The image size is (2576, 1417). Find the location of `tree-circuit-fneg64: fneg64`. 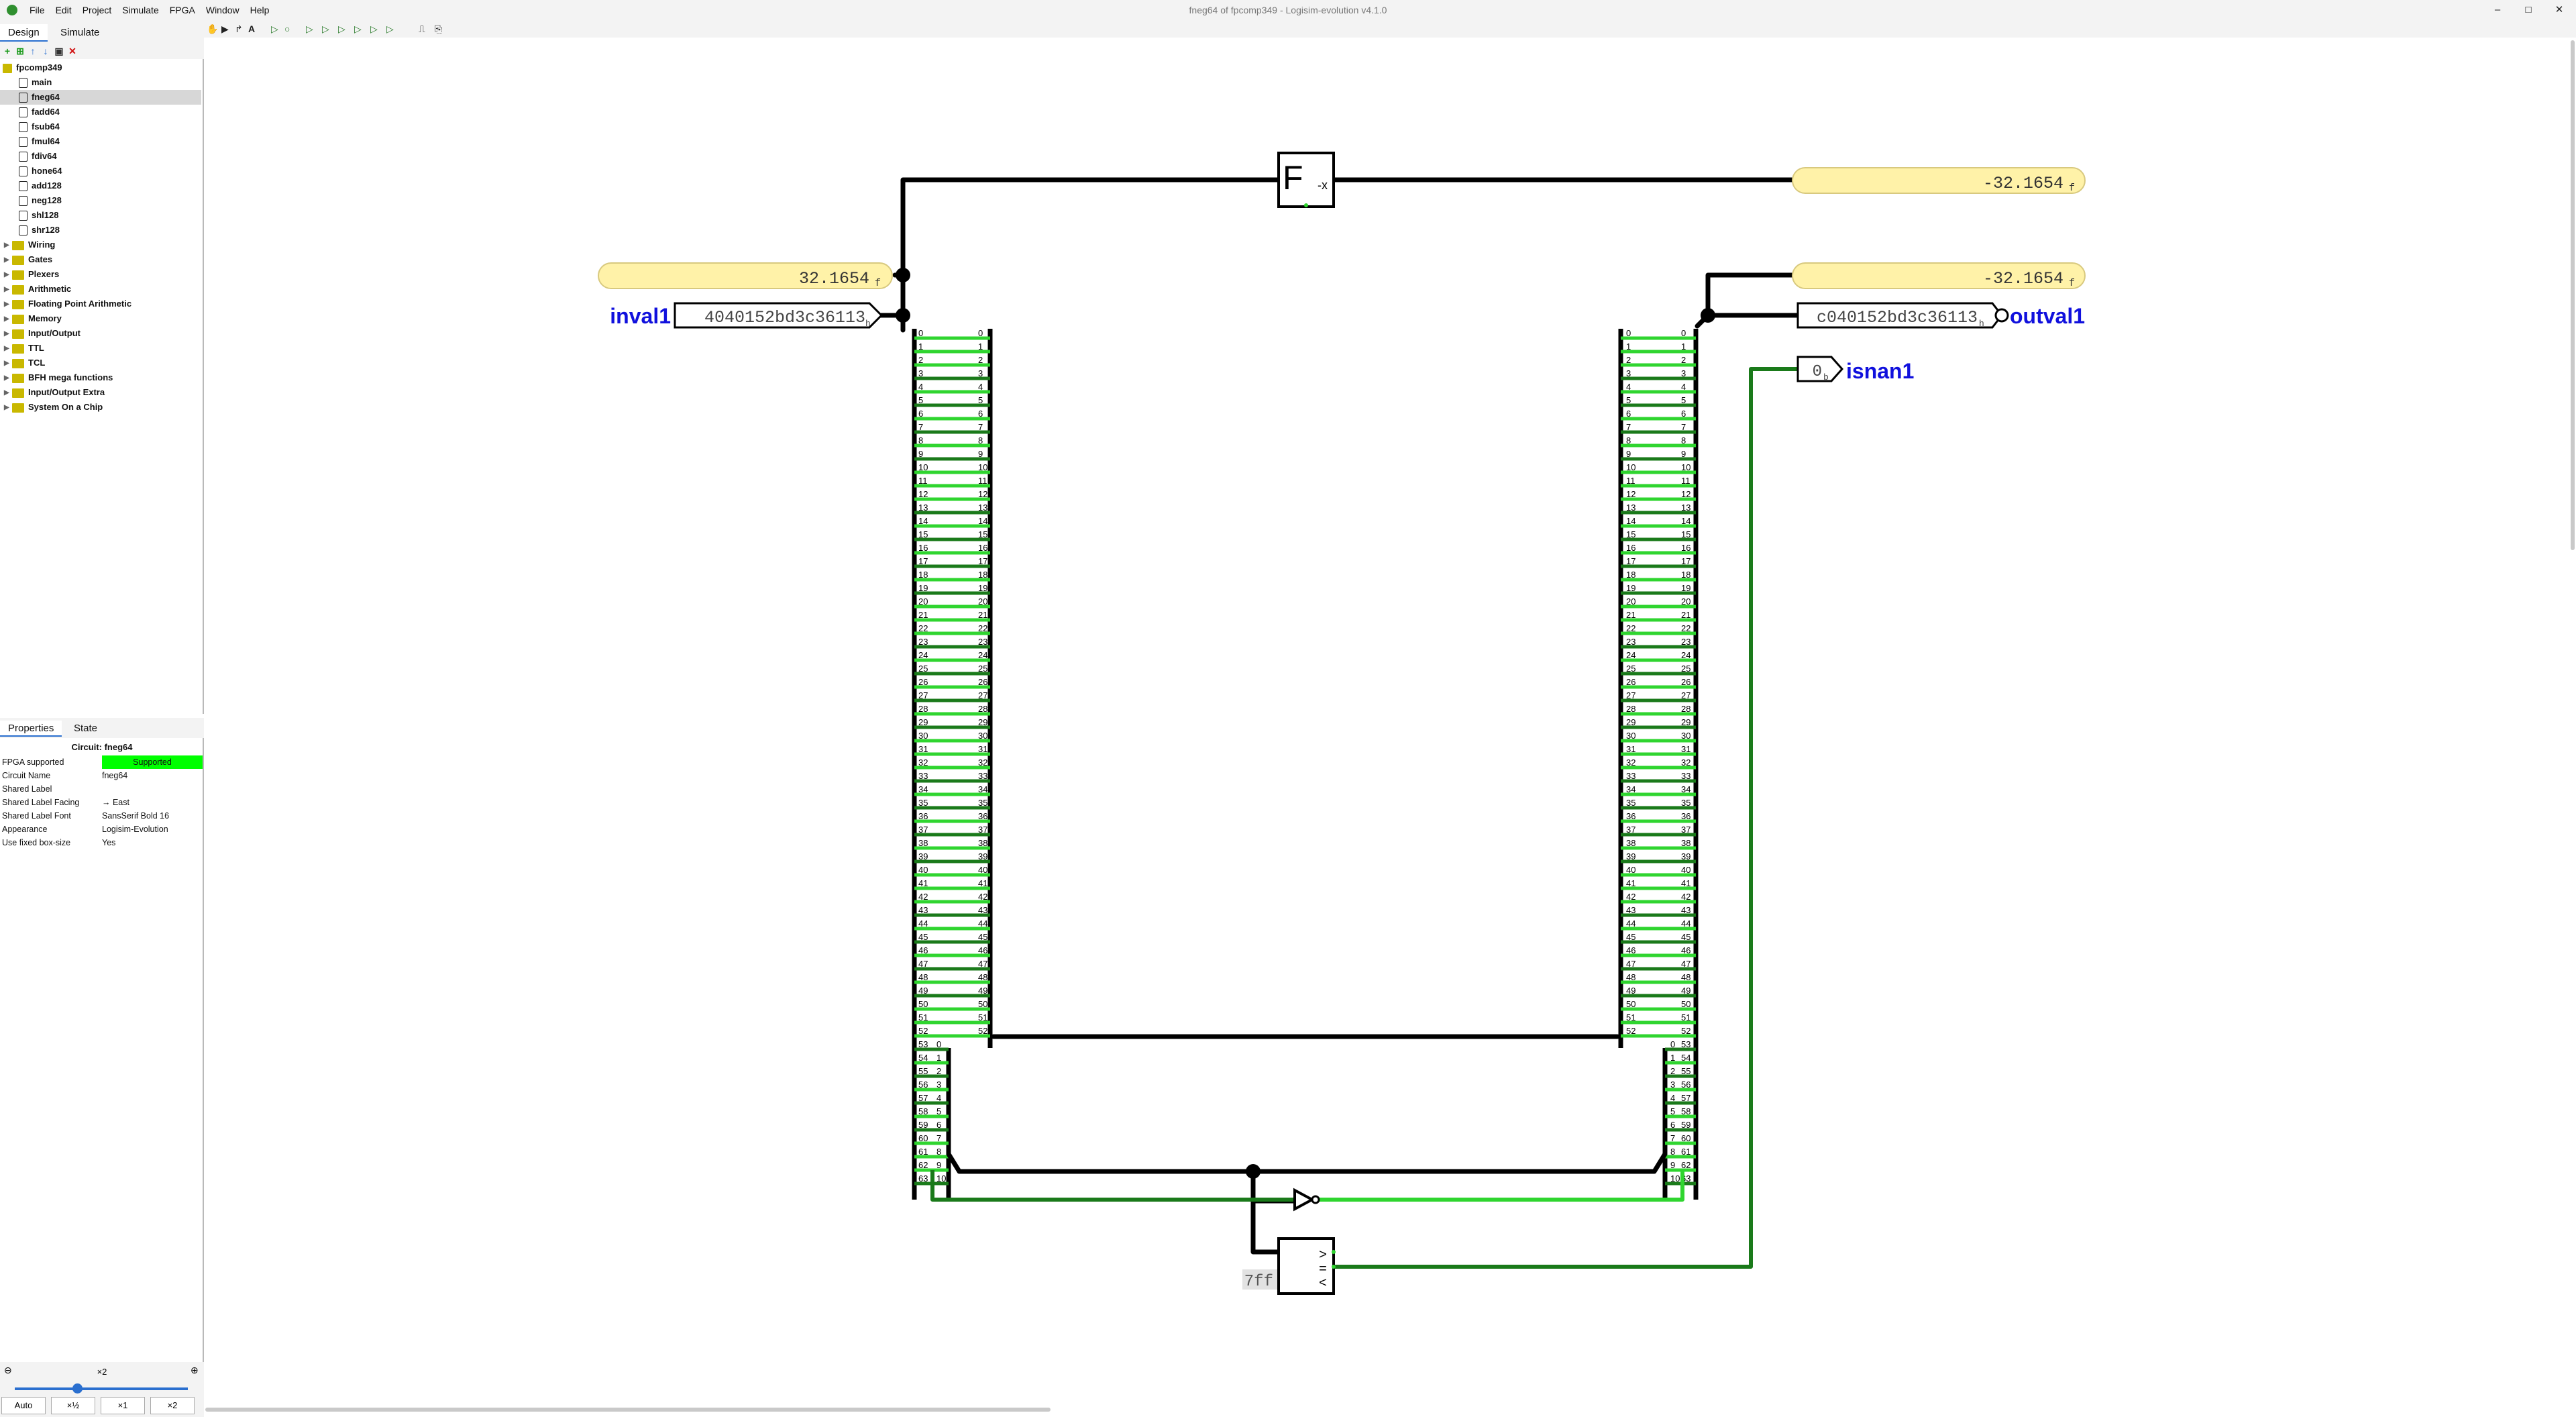

tree-circuit-fneg64: fneg64 is located at coordinates (100, 98).